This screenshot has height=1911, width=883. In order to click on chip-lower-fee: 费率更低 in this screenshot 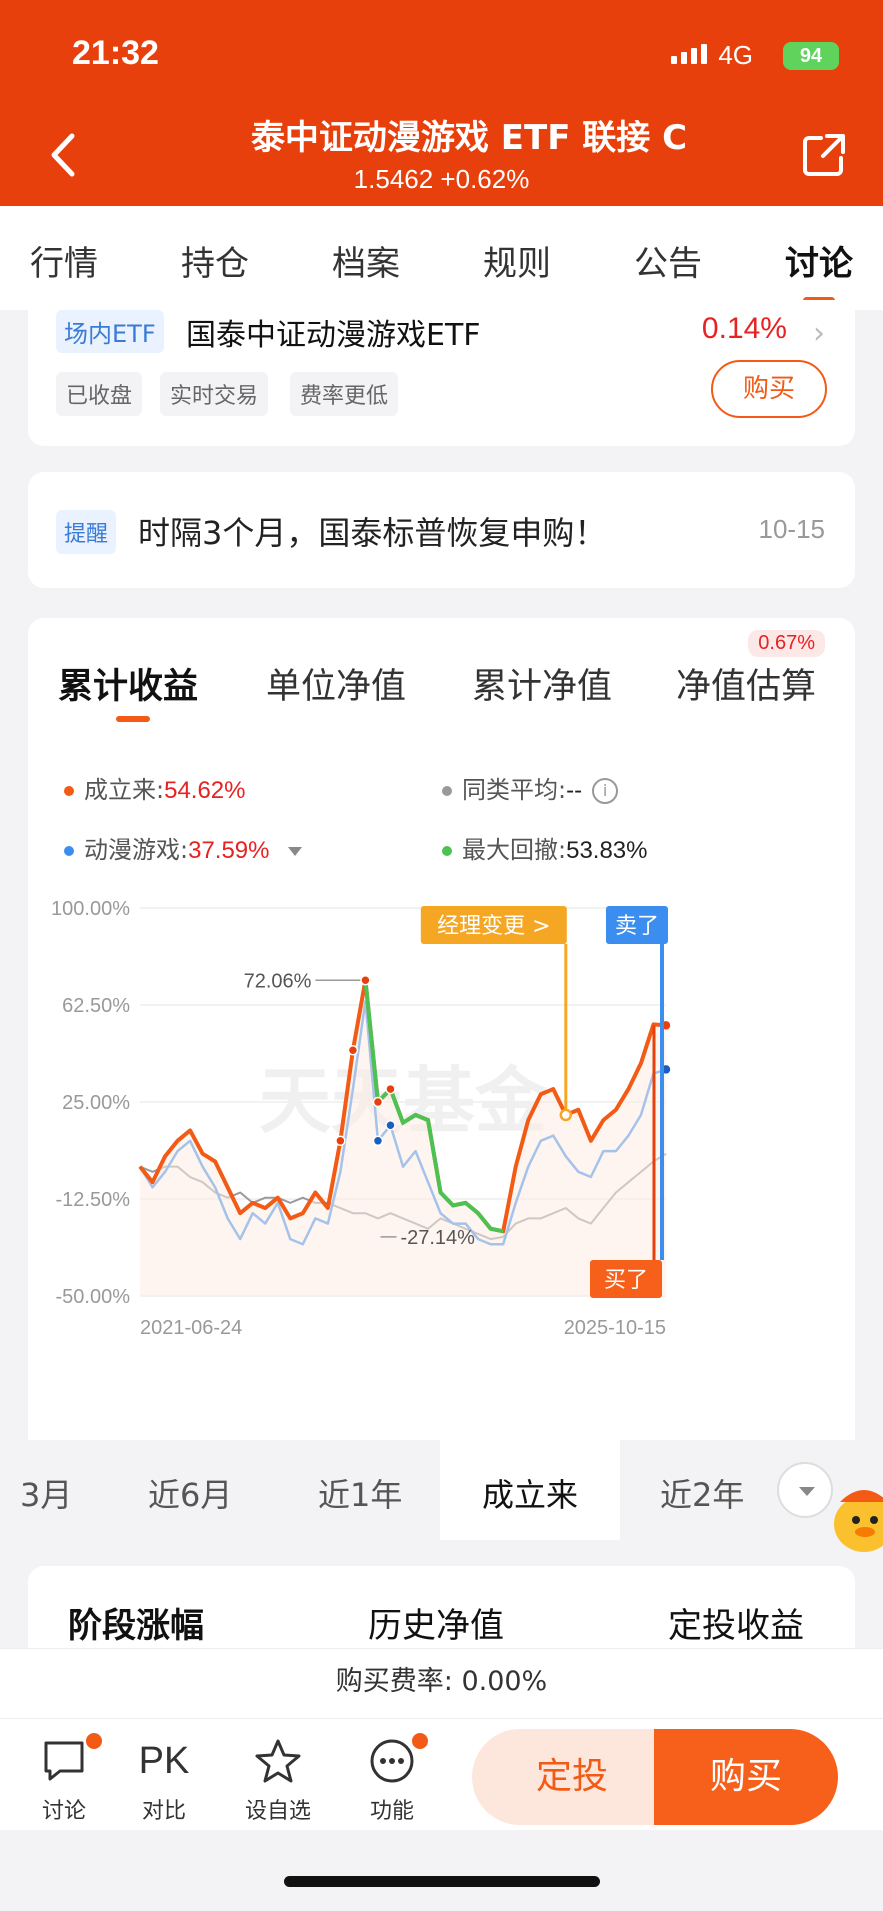, I will do `click(344, 394)`.